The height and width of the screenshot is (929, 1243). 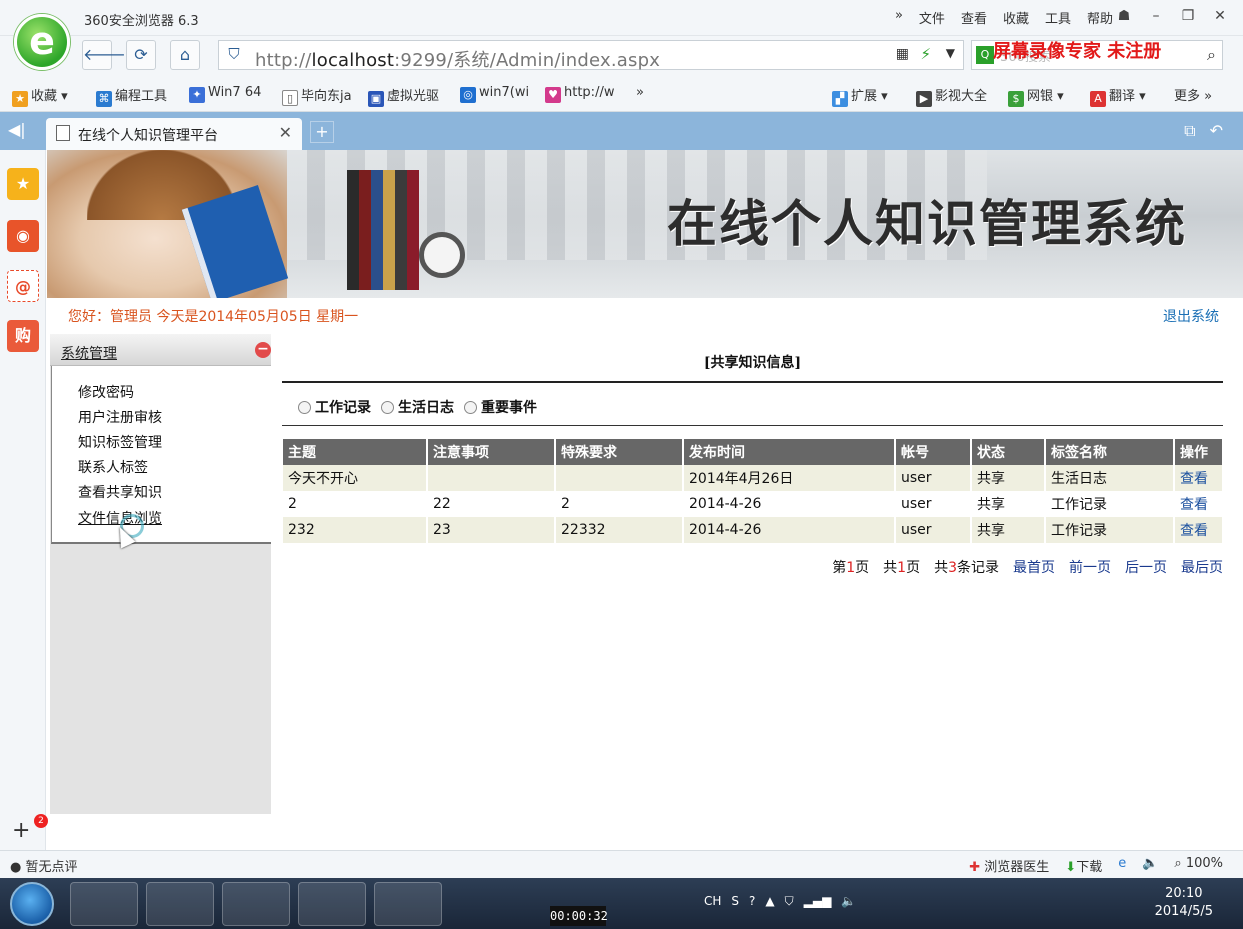 I want to click on taskbar-app-recorder, so click(x=256, y=904).